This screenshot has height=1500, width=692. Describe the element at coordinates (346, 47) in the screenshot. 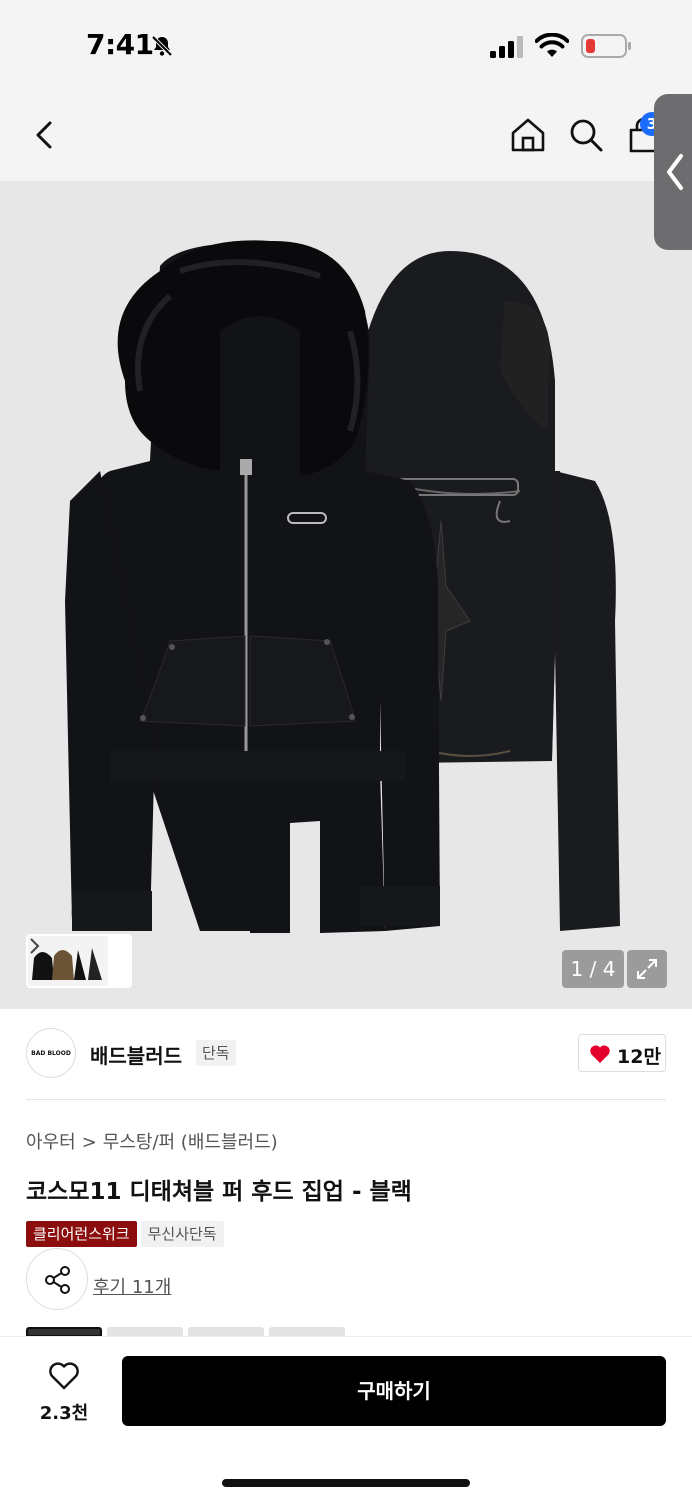

I see `status-bar: 7:41` at that location.